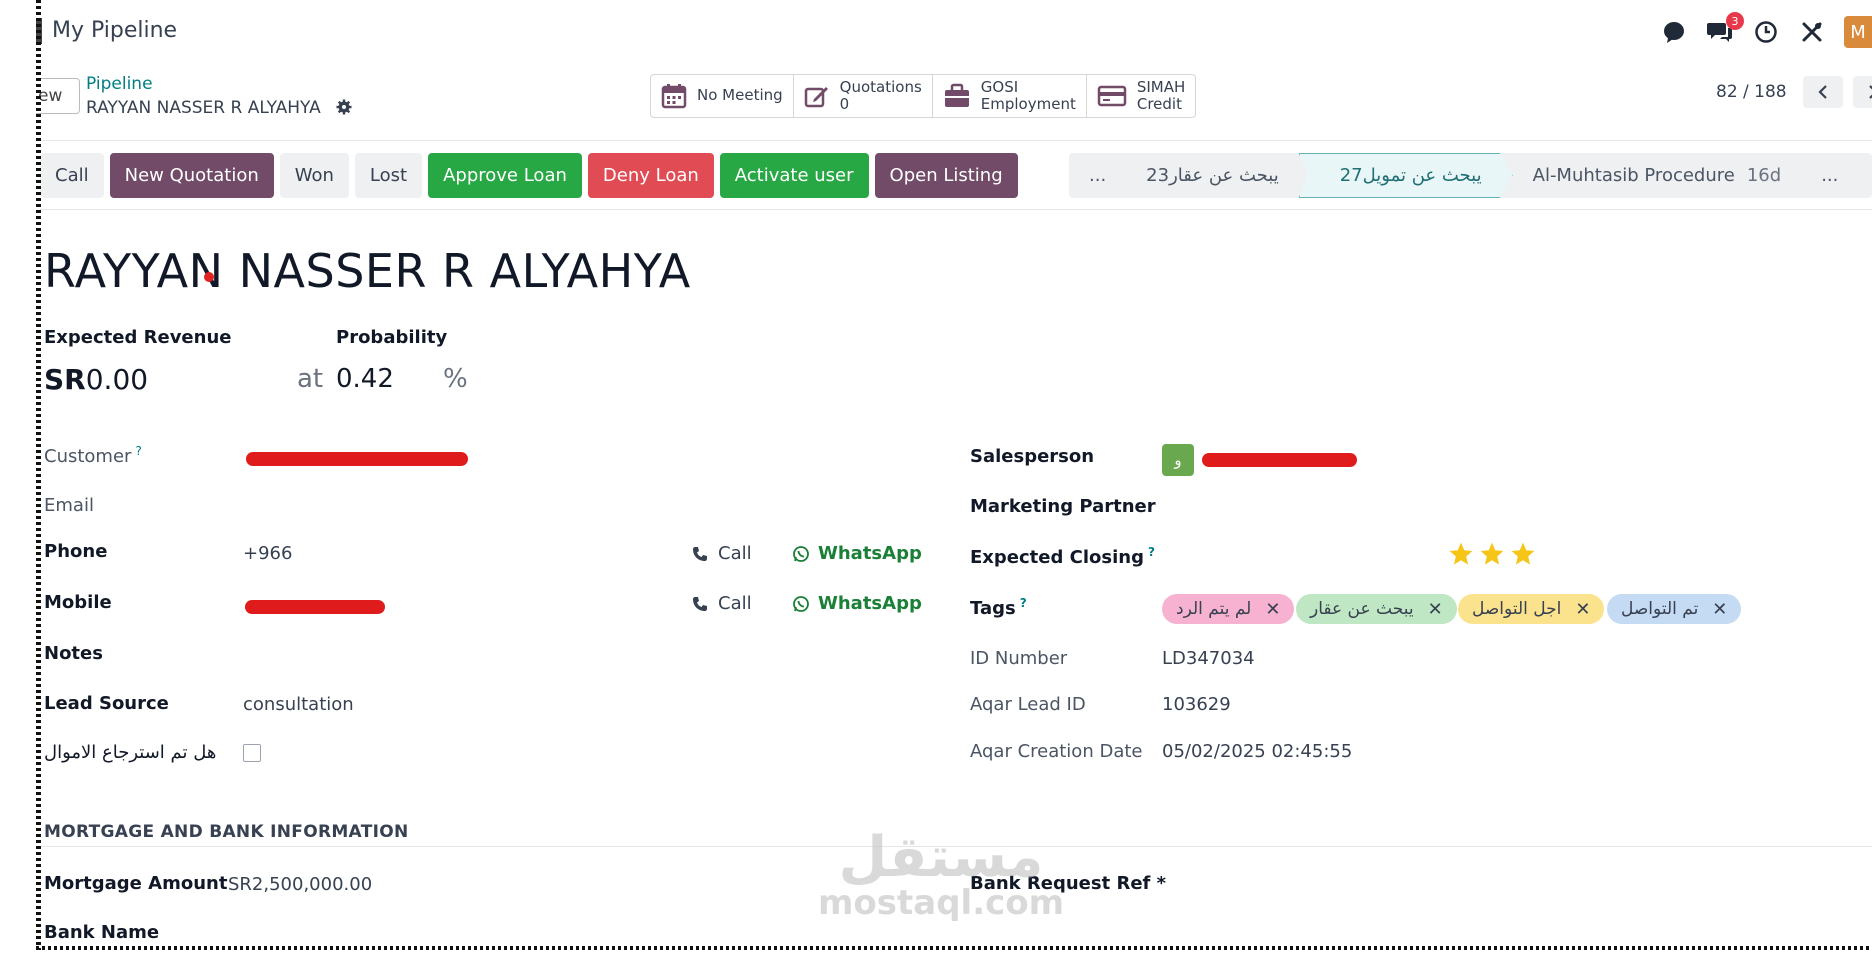 This screenshot has height=962, width=1872. Describe the element at coordinates (365, 379) in the screenshot. I see `probability-input: 0.42` at that location.